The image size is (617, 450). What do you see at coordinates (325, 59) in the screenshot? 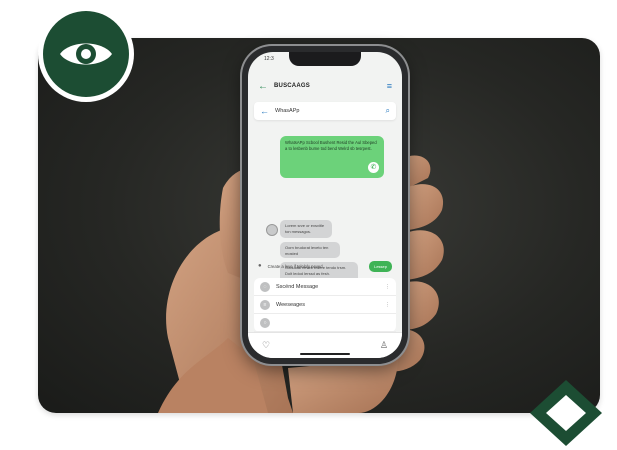
I see `phone-notch` at bounding box center [325, 59].